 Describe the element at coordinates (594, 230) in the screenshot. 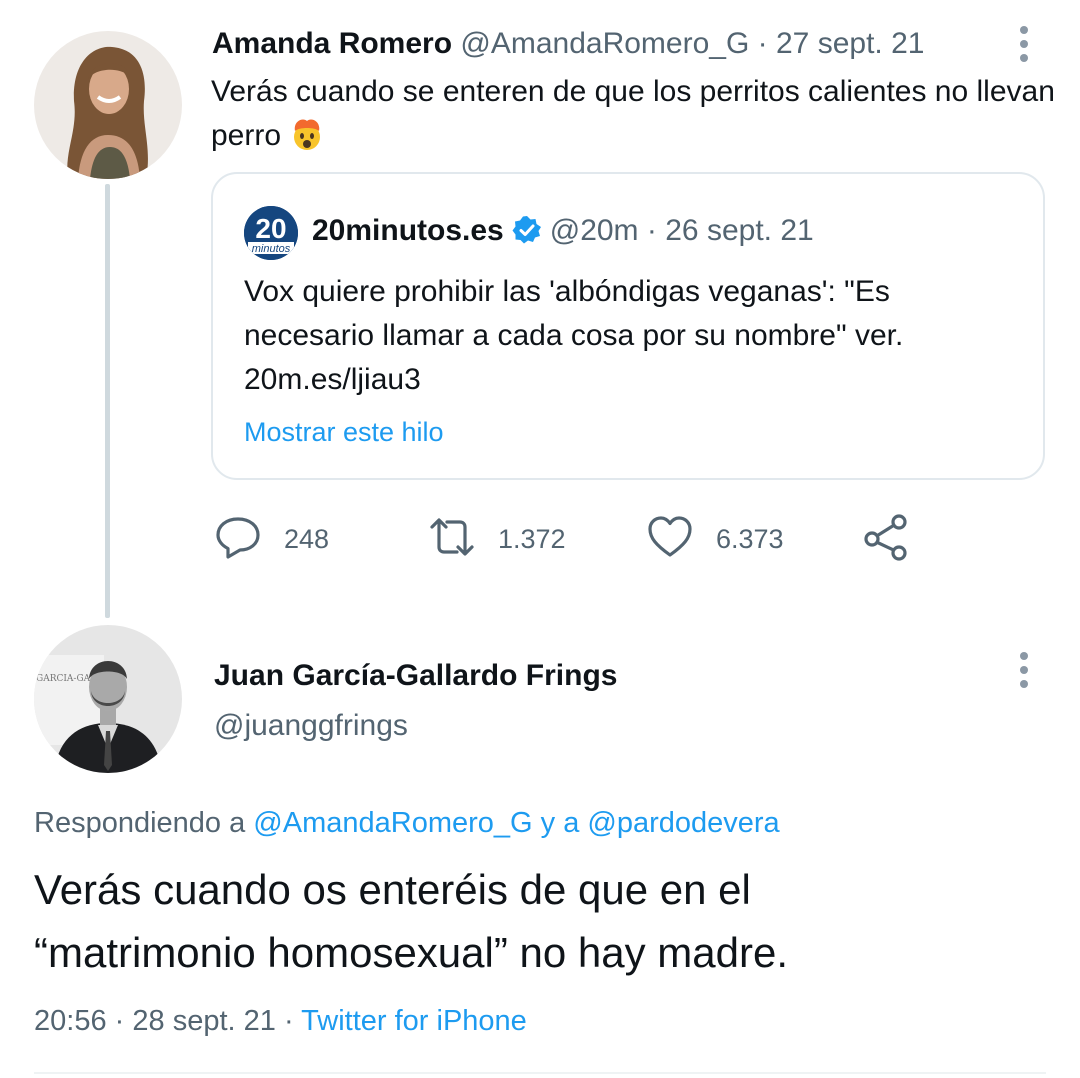

I see `quoted-author-handle: @20m` at that location.